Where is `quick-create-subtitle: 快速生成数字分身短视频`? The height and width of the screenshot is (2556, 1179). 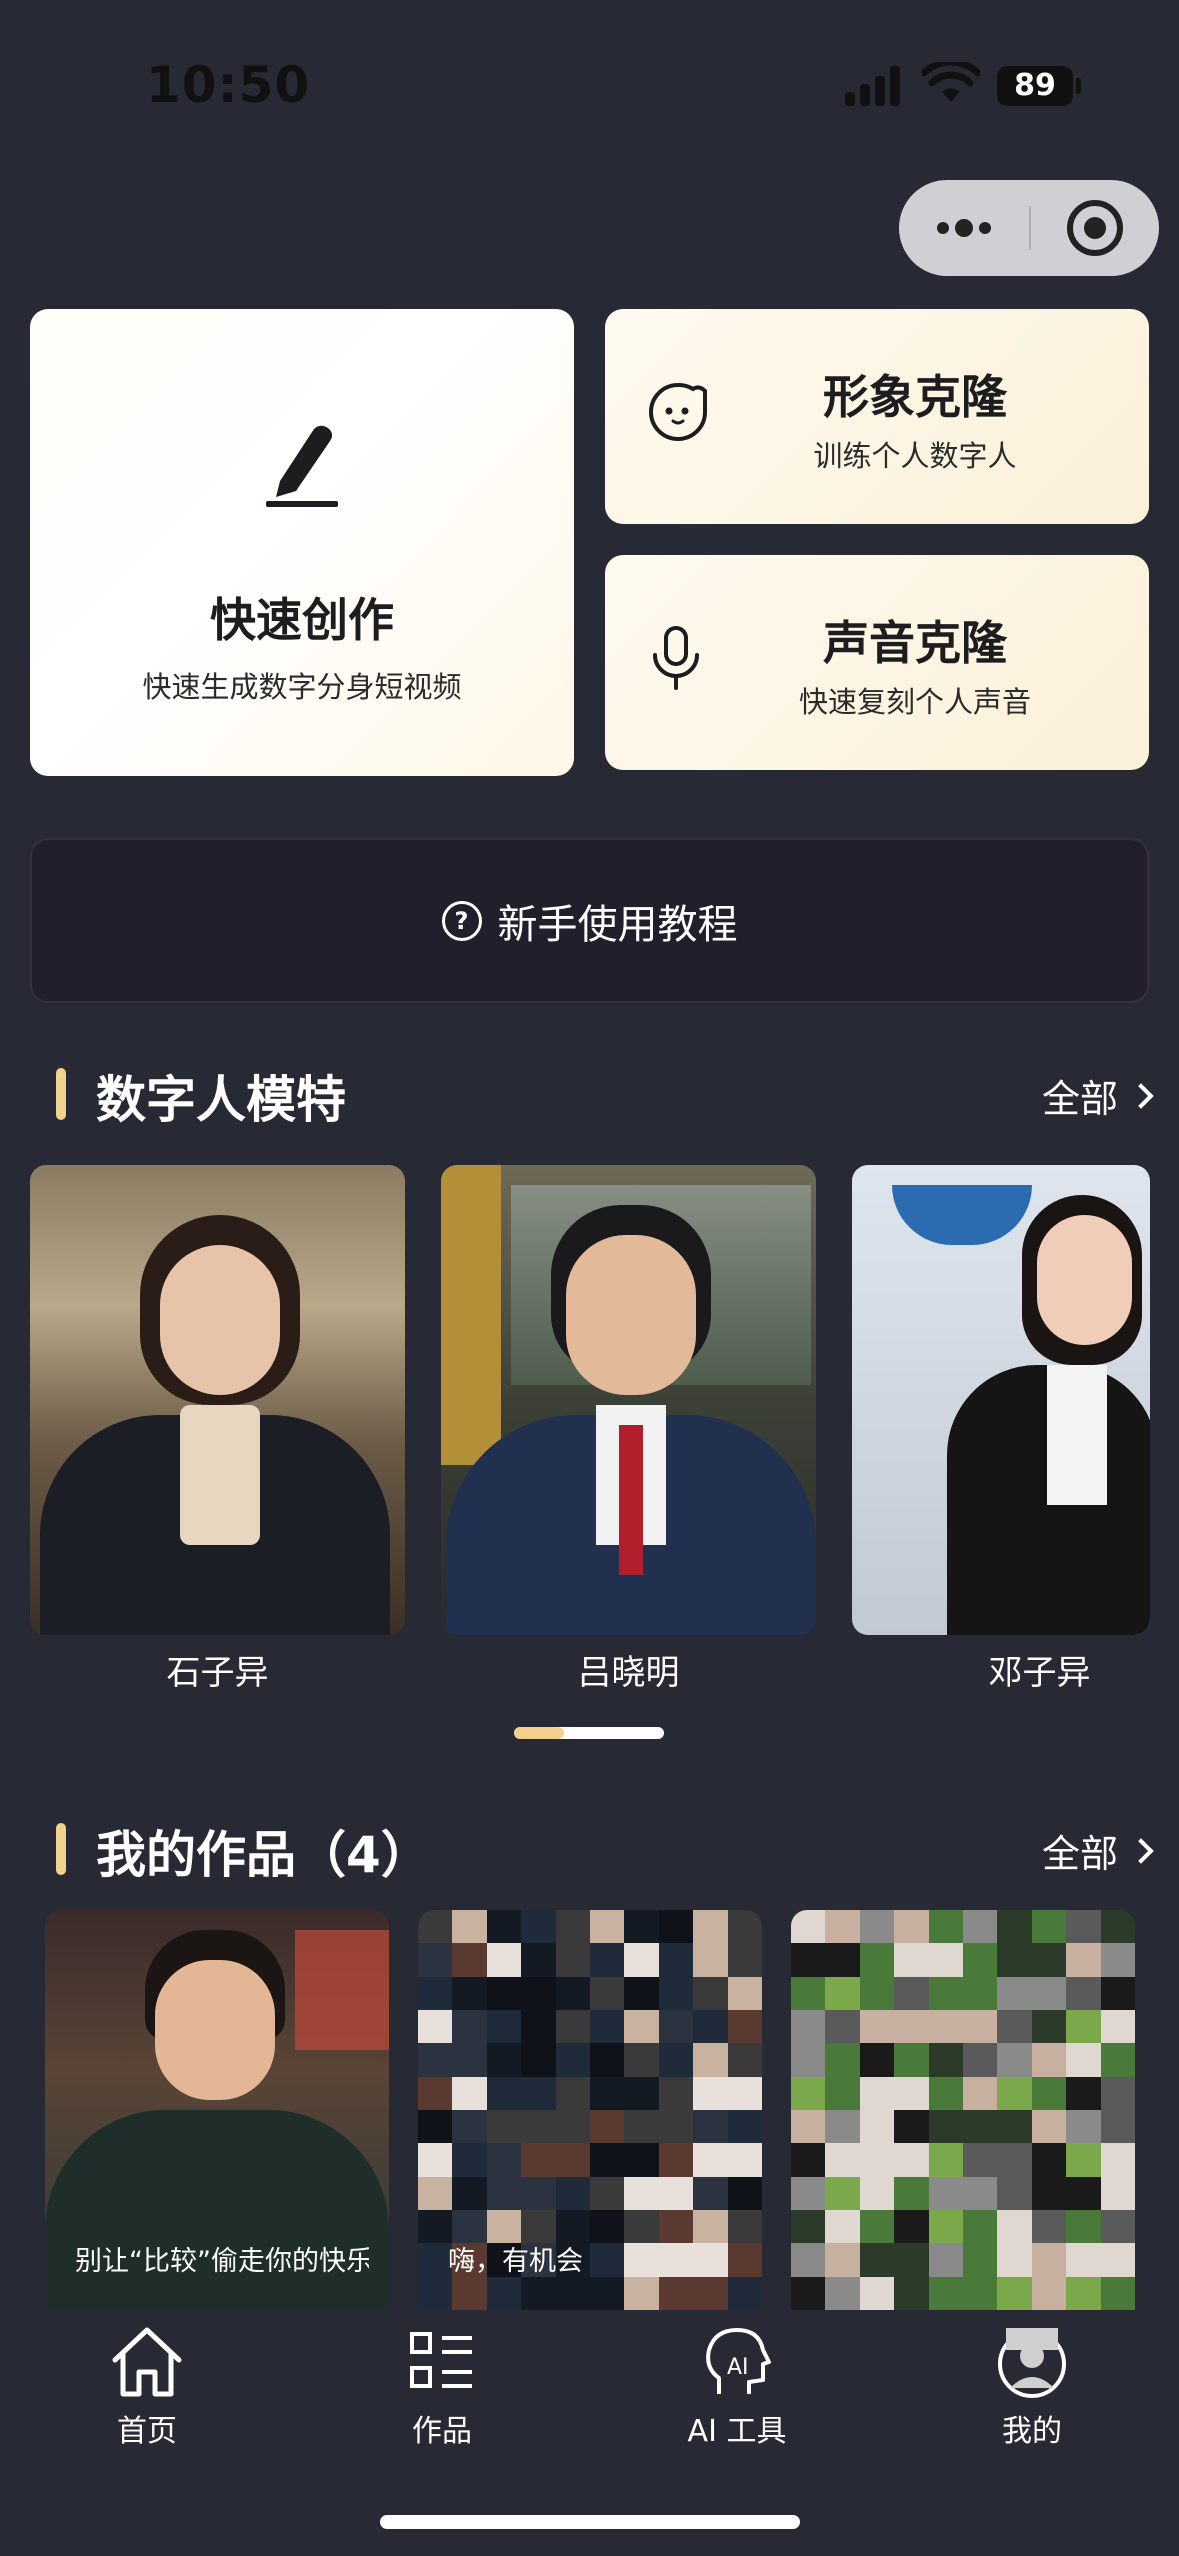 quick-create-subtitle: 快速生成数字分身短视频 is located at coordinates (302, 687).